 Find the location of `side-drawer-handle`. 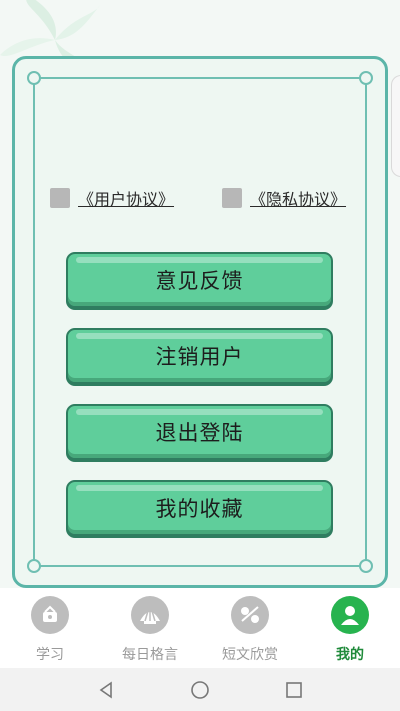

side-drawer-handle is located at coordinates (395, 126).